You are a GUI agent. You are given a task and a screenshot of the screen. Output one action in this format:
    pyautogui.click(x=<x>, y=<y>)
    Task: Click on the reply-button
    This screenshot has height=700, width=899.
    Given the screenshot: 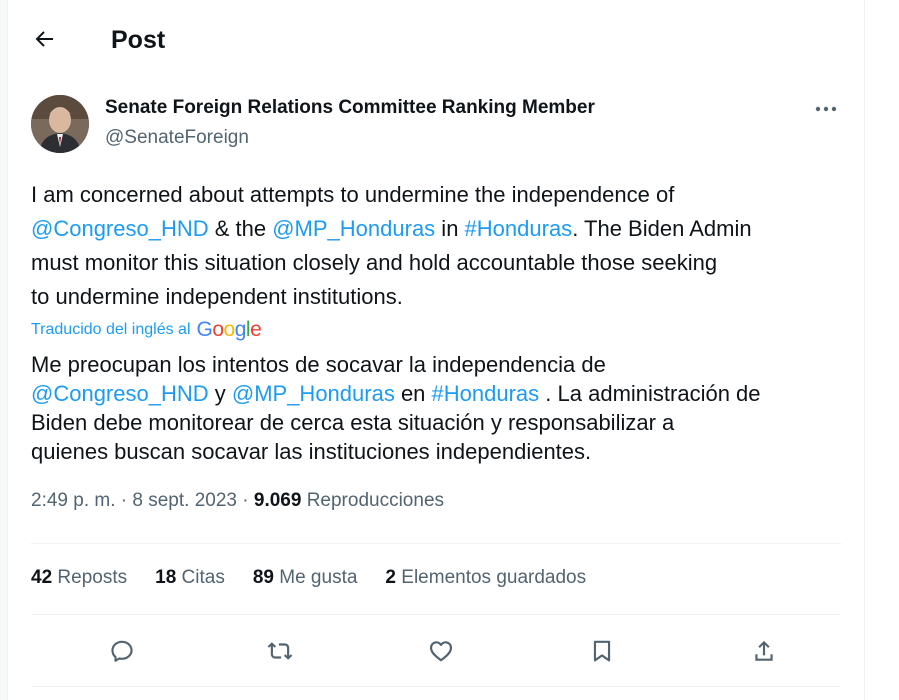 What is the action you would take?
    pyautogui.click(x=122, y=651)
    